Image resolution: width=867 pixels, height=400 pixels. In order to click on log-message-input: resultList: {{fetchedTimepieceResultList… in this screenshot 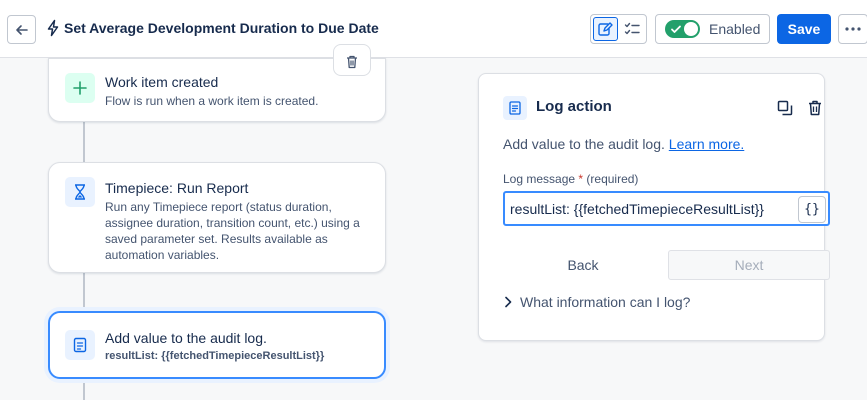, I will do `click(666, 208)`.